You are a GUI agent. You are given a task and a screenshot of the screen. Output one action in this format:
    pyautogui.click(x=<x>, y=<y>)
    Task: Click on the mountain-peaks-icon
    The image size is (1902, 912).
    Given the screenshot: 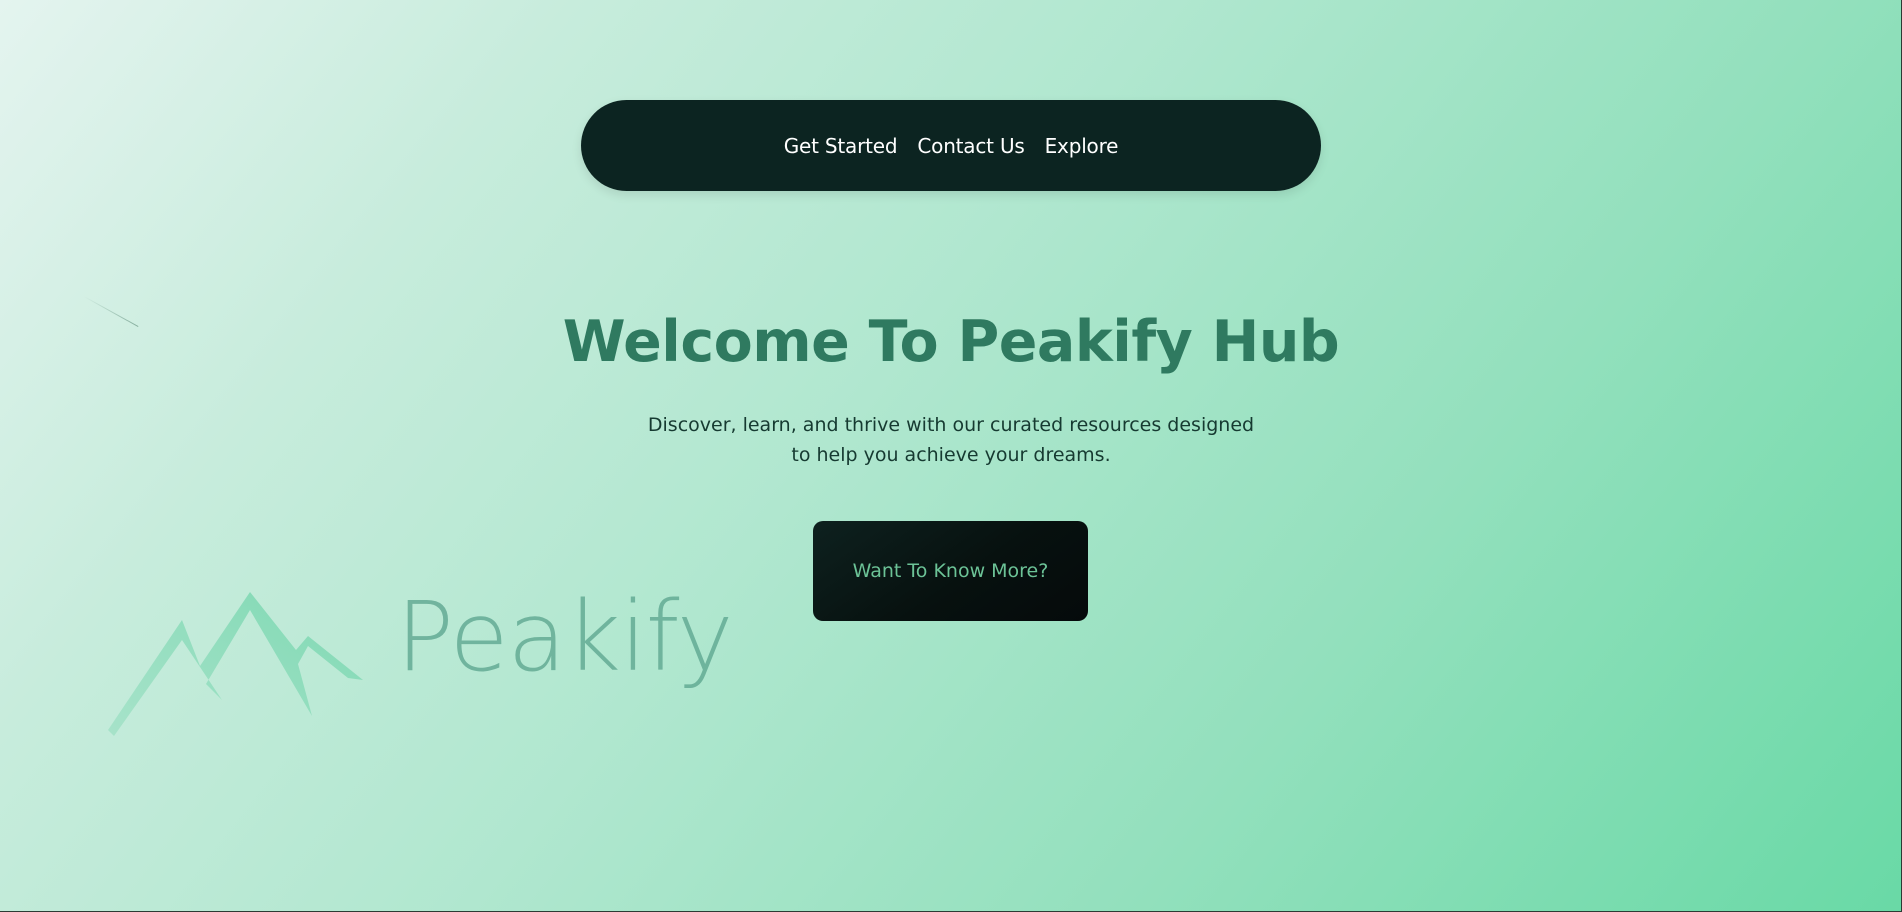 What is the action you would take?
    pyautogui.click(x=235, y=664)
    